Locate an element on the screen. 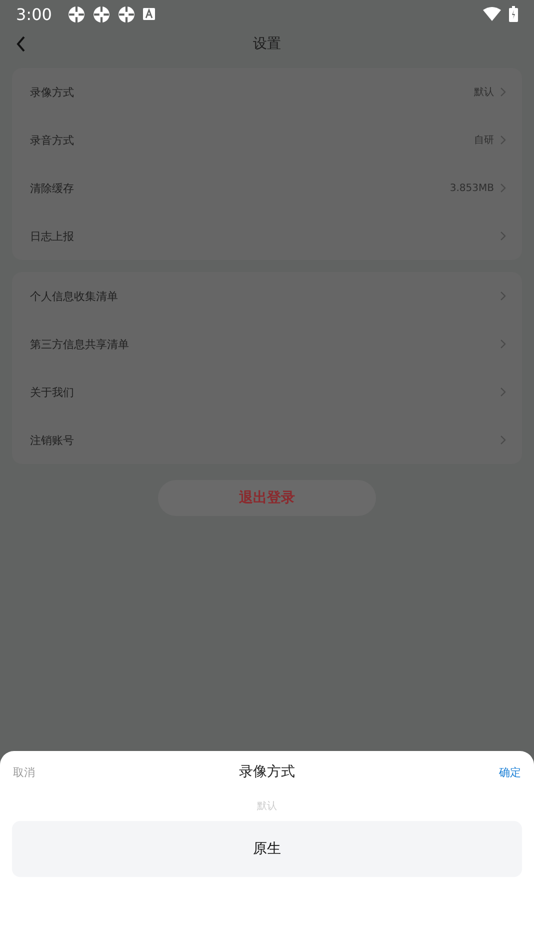 The image size is (534, 950). picker-option: 原生 is located at coordinates (267, 849).